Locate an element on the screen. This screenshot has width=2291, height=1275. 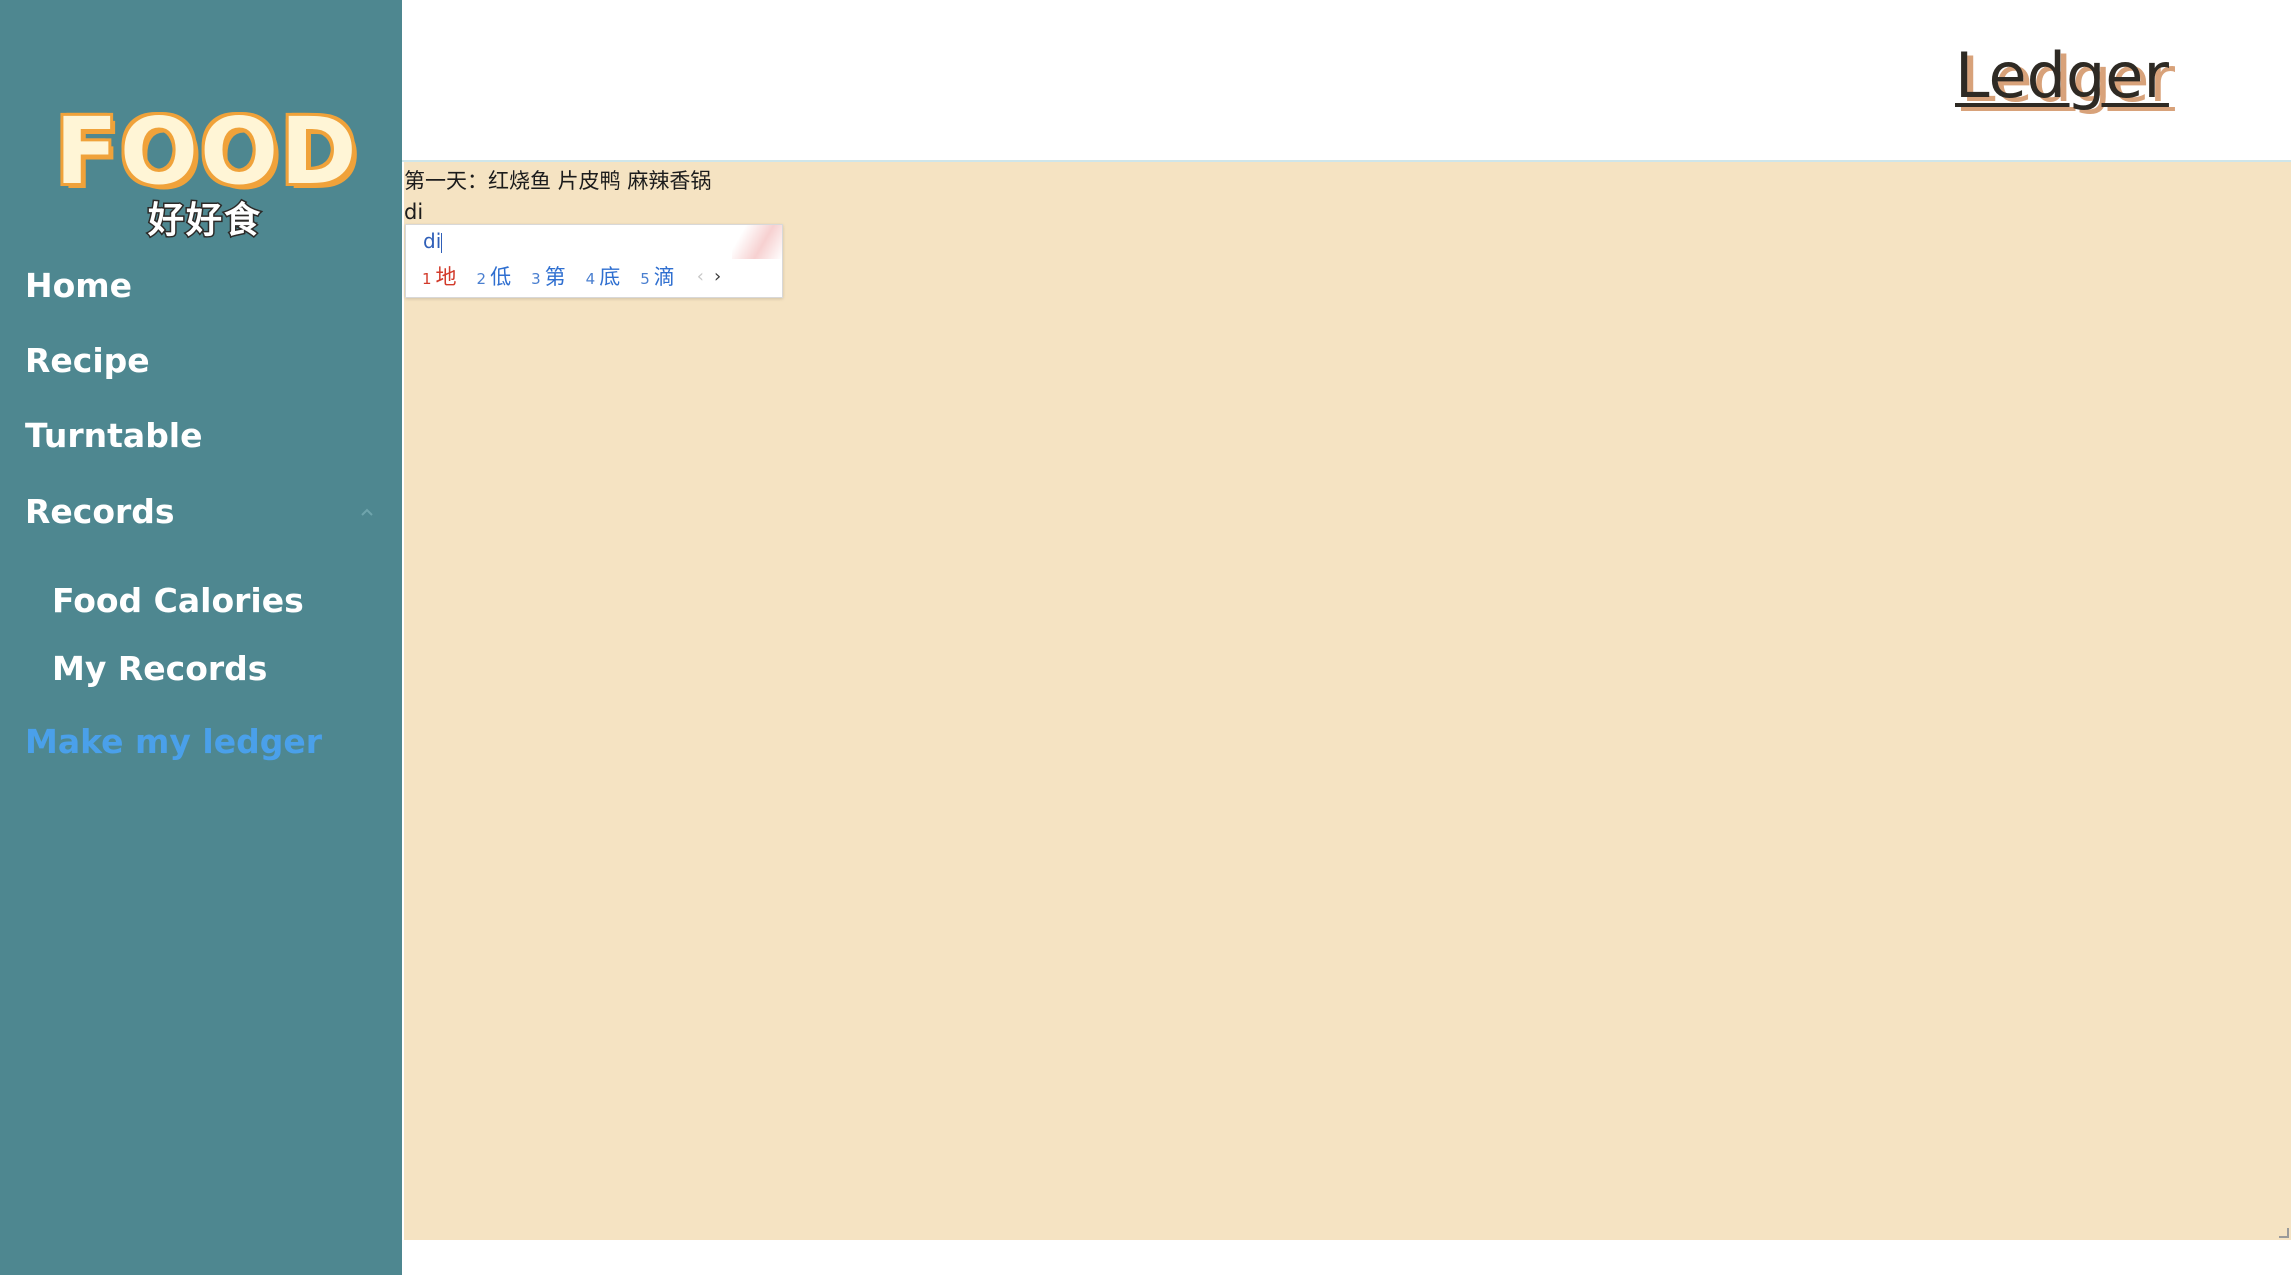
candidate-char: 地 is located at coordinates (446, 277).